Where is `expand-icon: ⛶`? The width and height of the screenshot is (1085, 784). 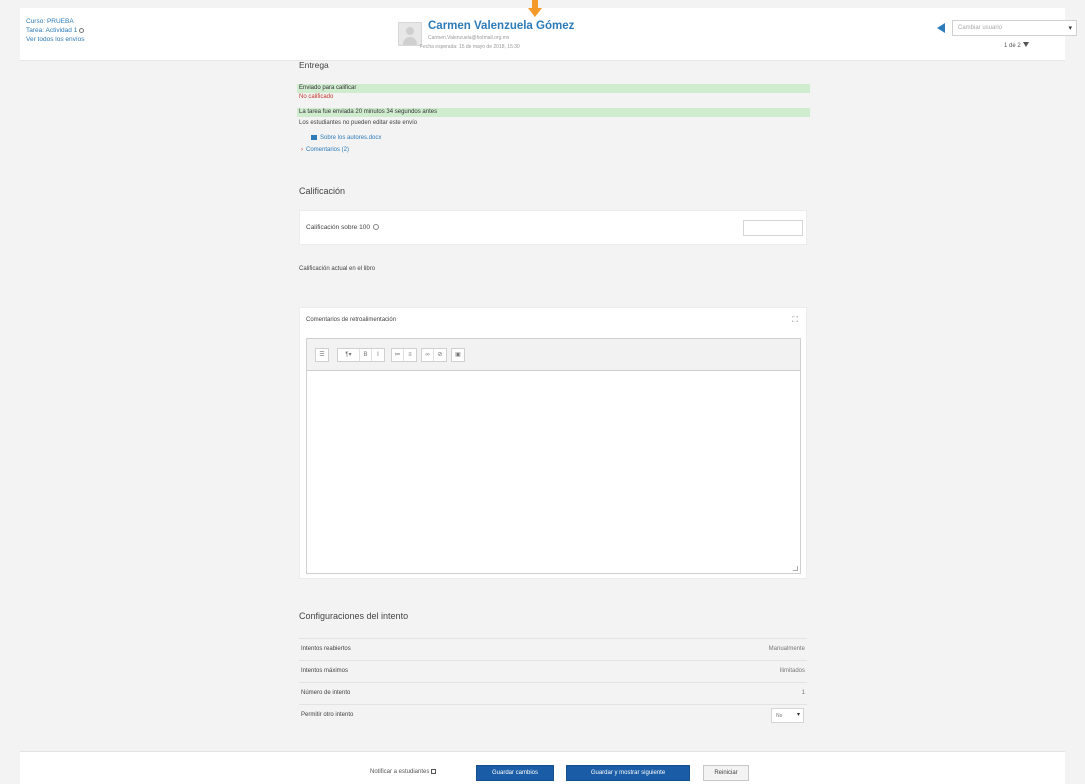
expand-icon: ⛶ is located at coordinates (795, 320).